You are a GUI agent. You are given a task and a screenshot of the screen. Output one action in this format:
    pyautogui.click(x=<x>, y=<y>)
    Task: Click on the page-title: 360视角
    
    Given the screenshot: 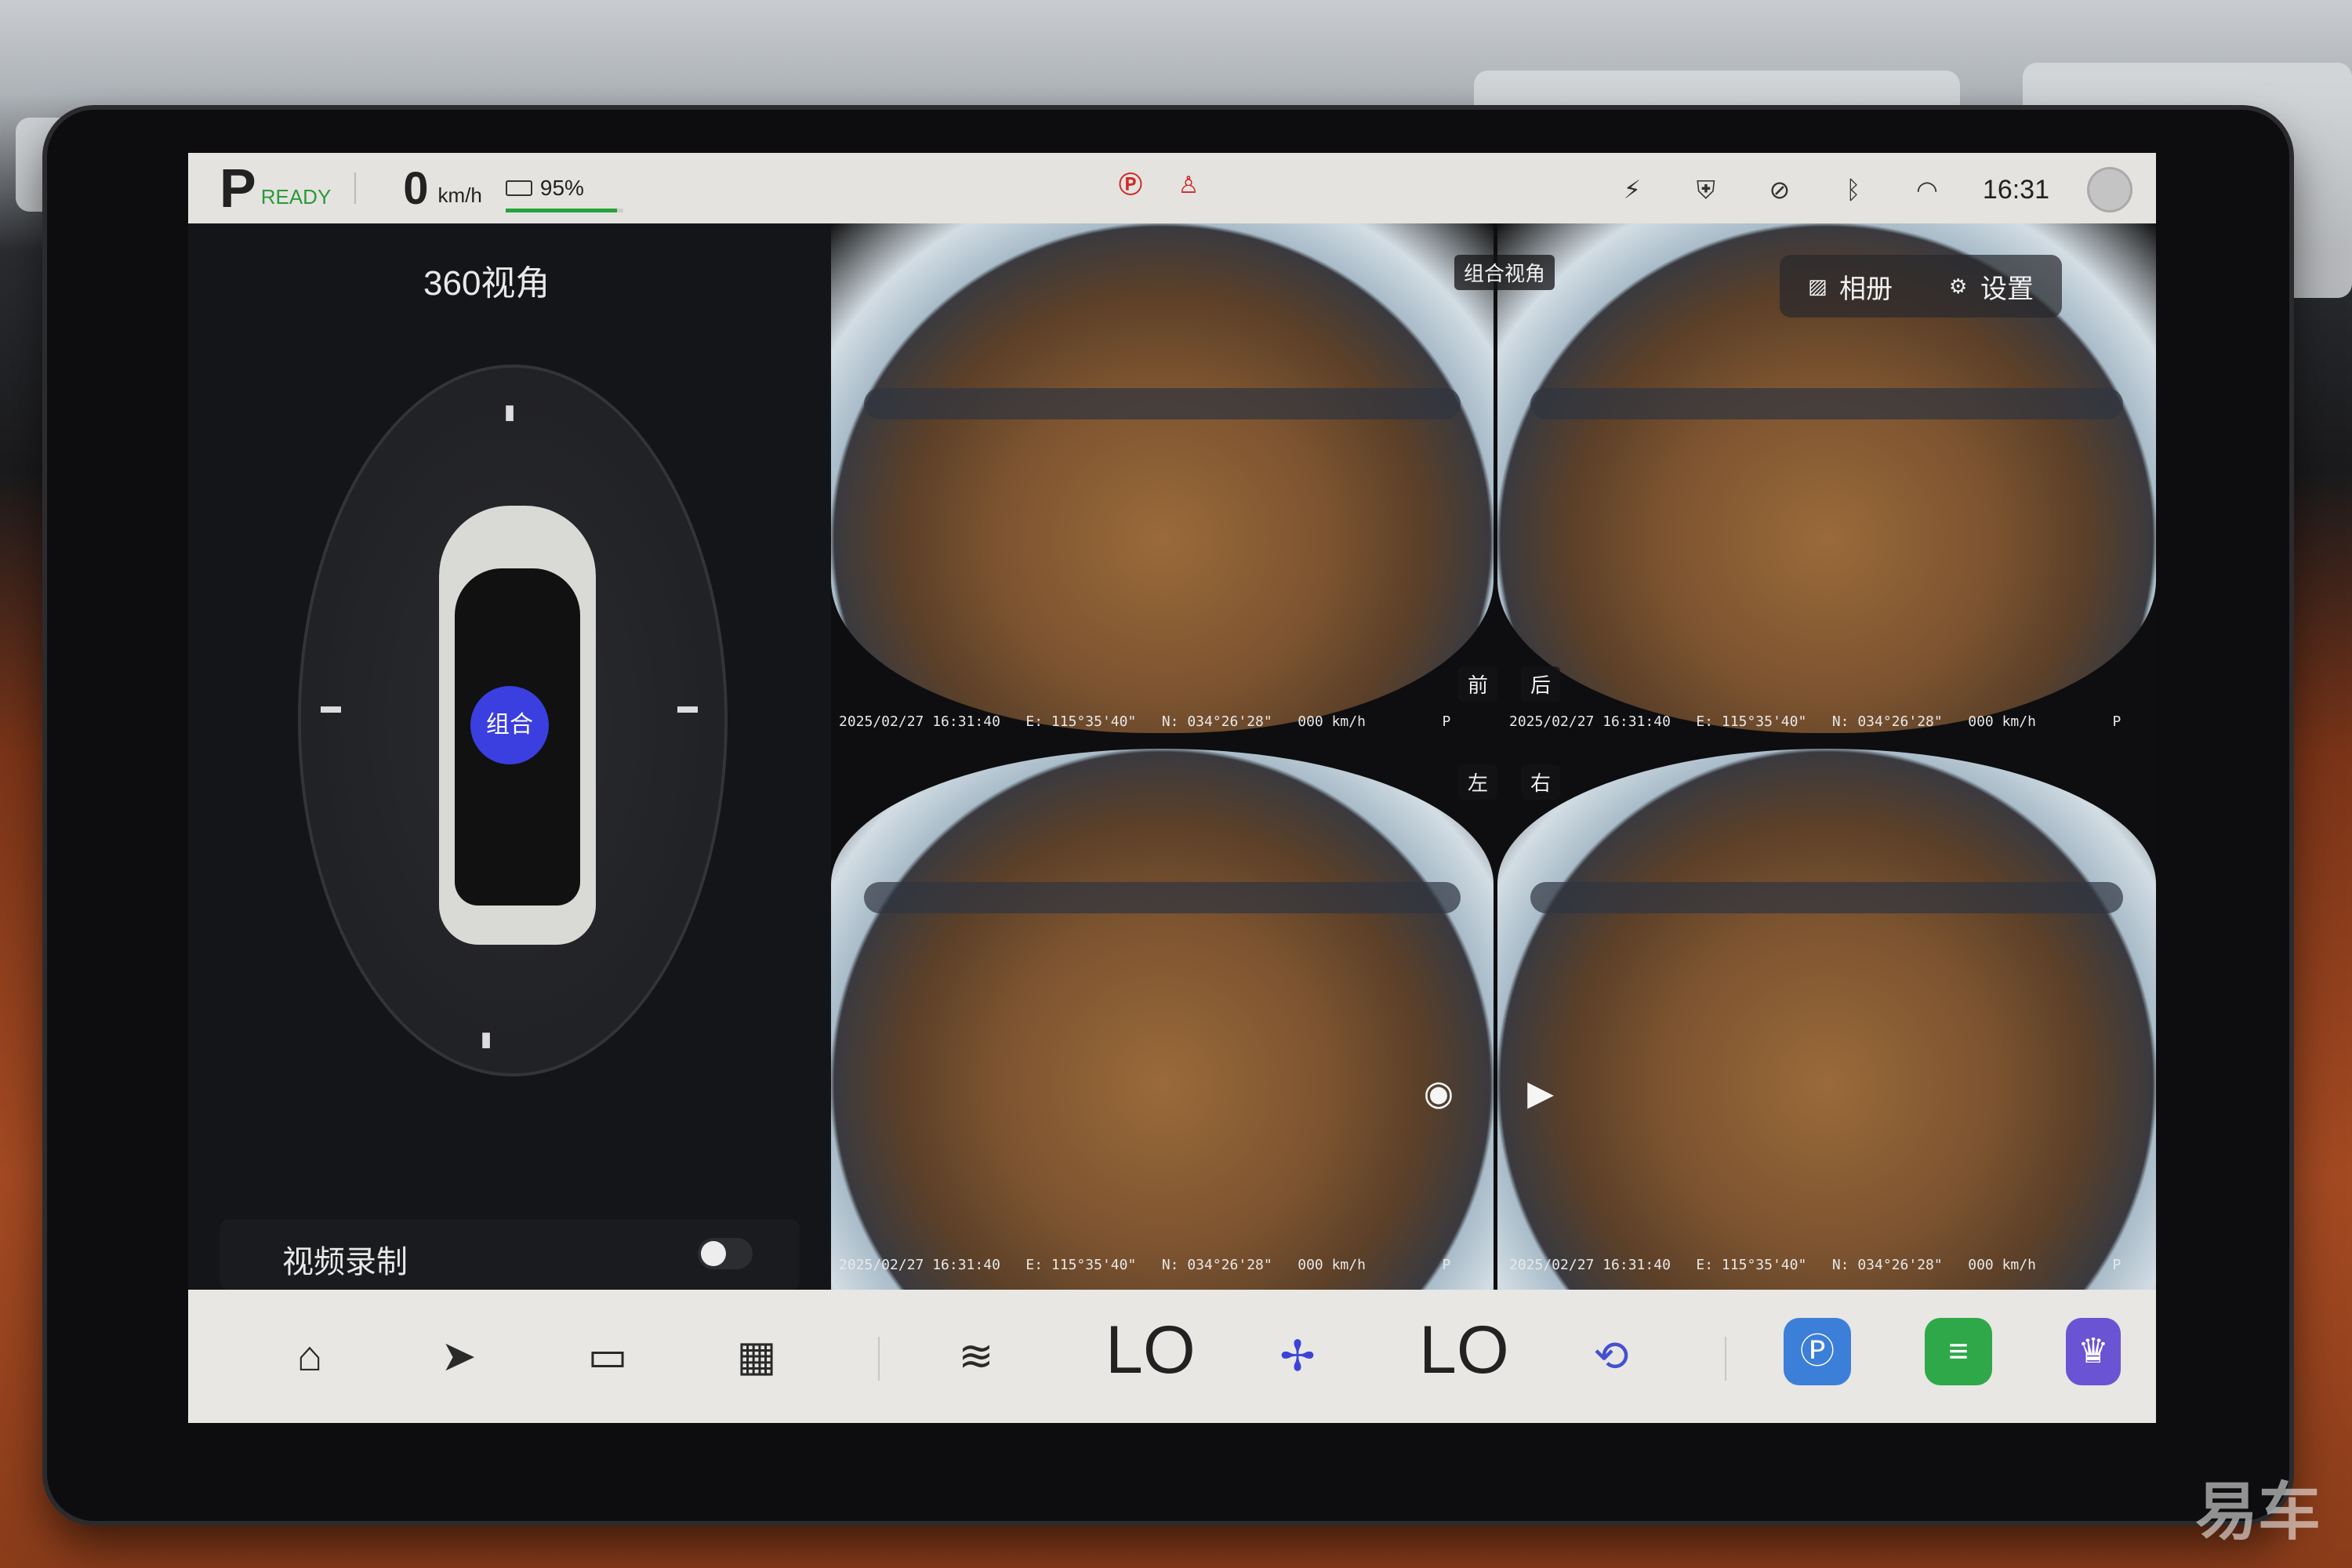 What is the action you would take?
    pyautogui.click(x=486, y=283)
    